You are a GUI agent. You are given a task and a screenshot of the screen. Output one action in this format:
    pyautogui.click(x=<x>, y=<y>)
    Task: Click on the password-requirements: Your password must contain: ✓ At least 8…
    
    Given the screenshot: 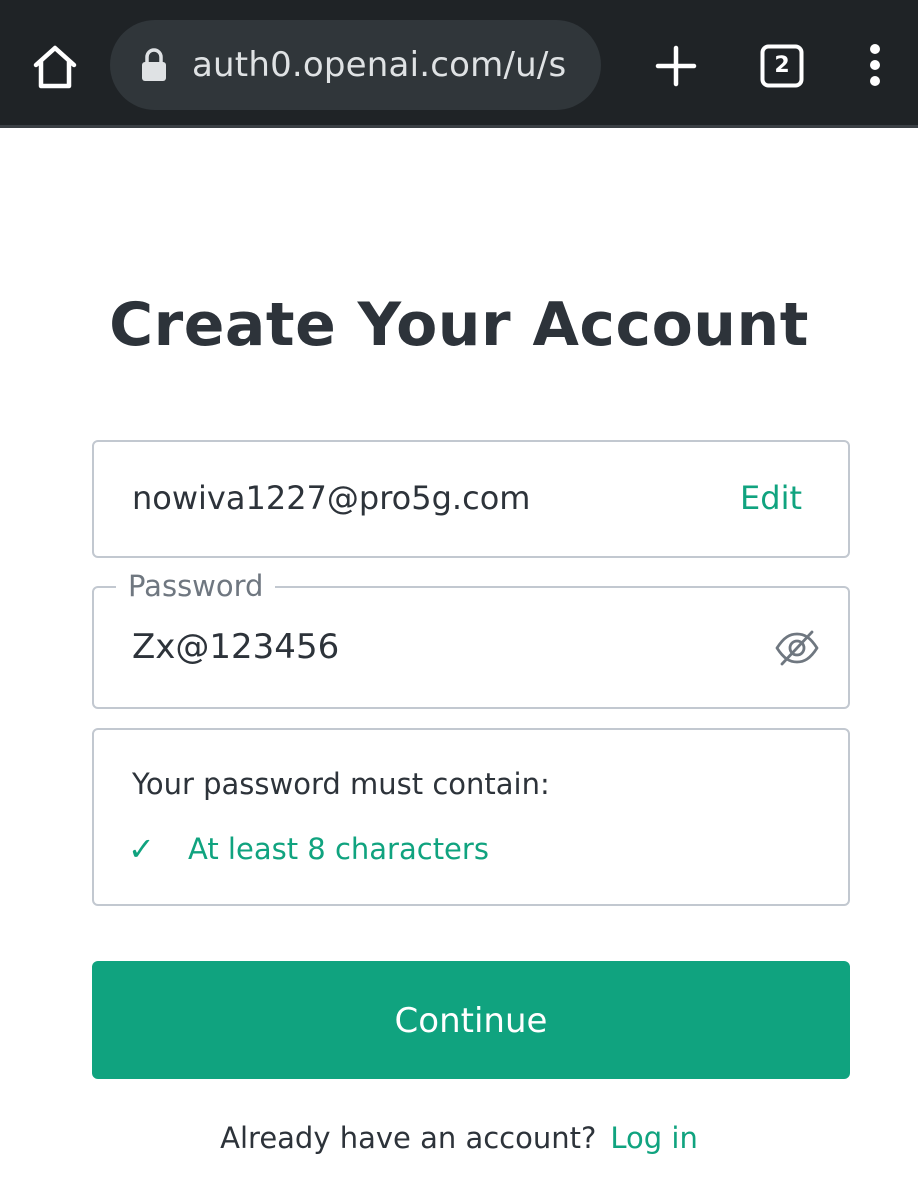 What is the action you would take?
    pyautogui.click(x=471, y=817)
    